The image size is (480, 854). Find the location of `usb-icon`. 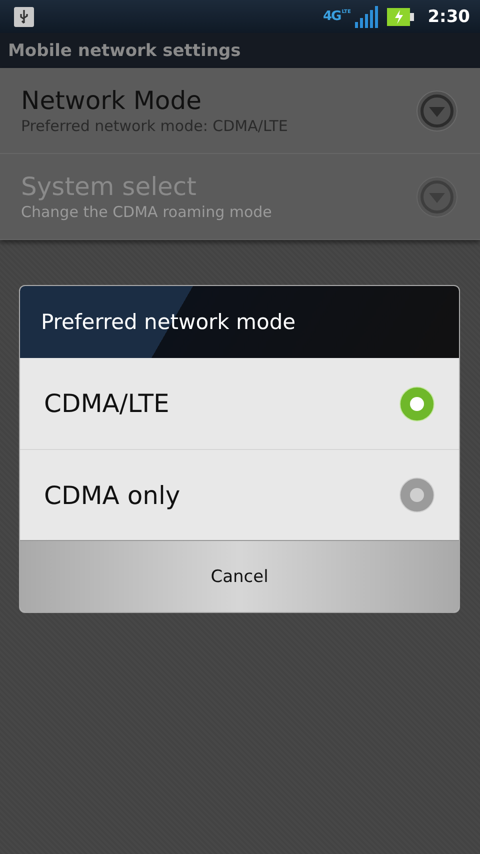

usb-icon is located at coordinates (24, 16).